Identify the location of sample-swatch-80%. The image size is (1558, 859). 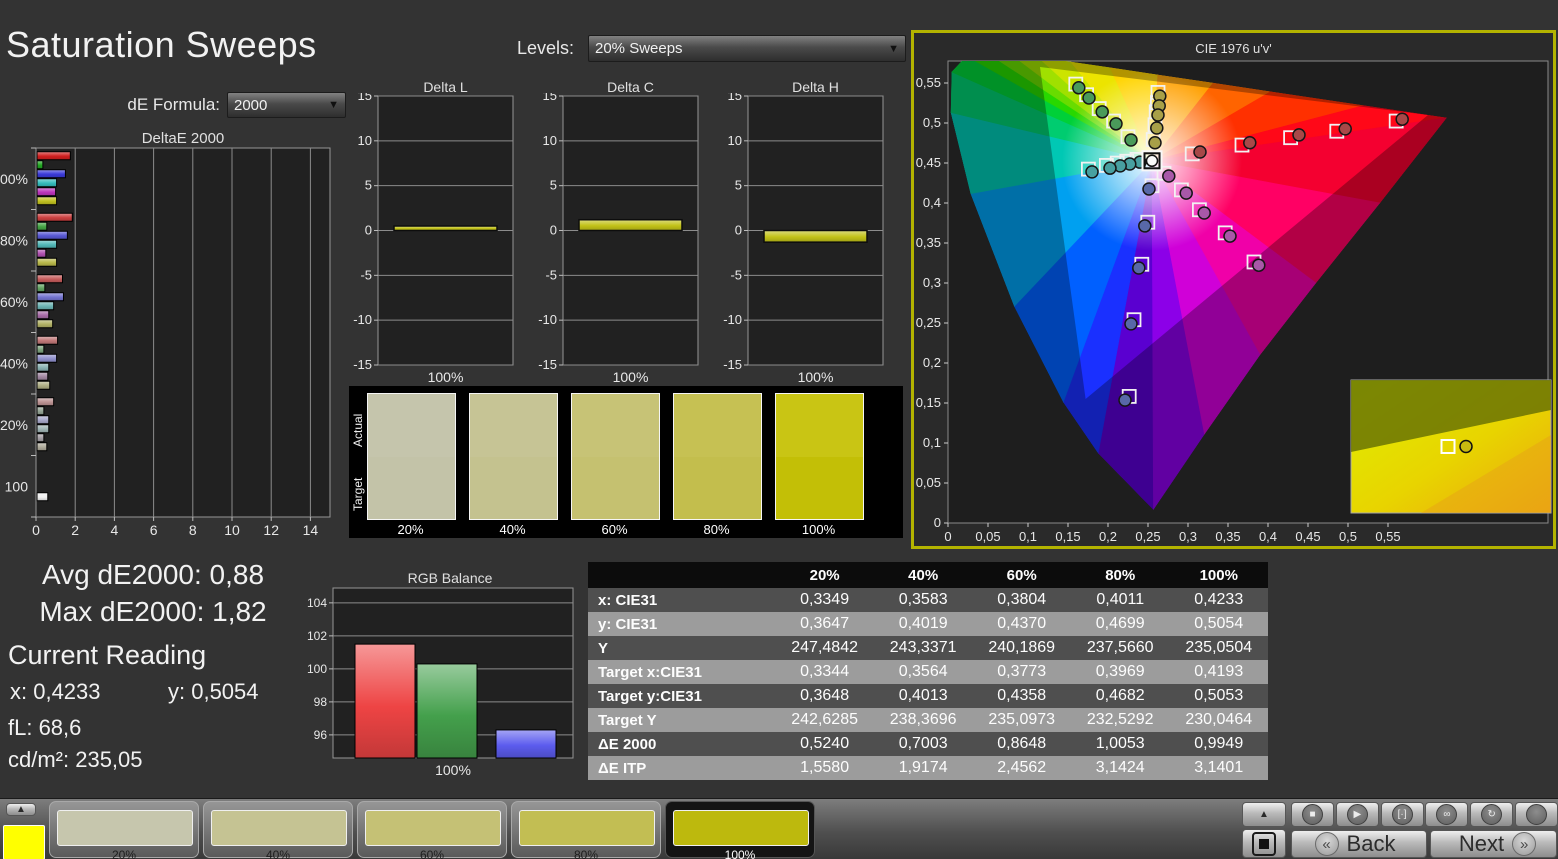
(717, 456).